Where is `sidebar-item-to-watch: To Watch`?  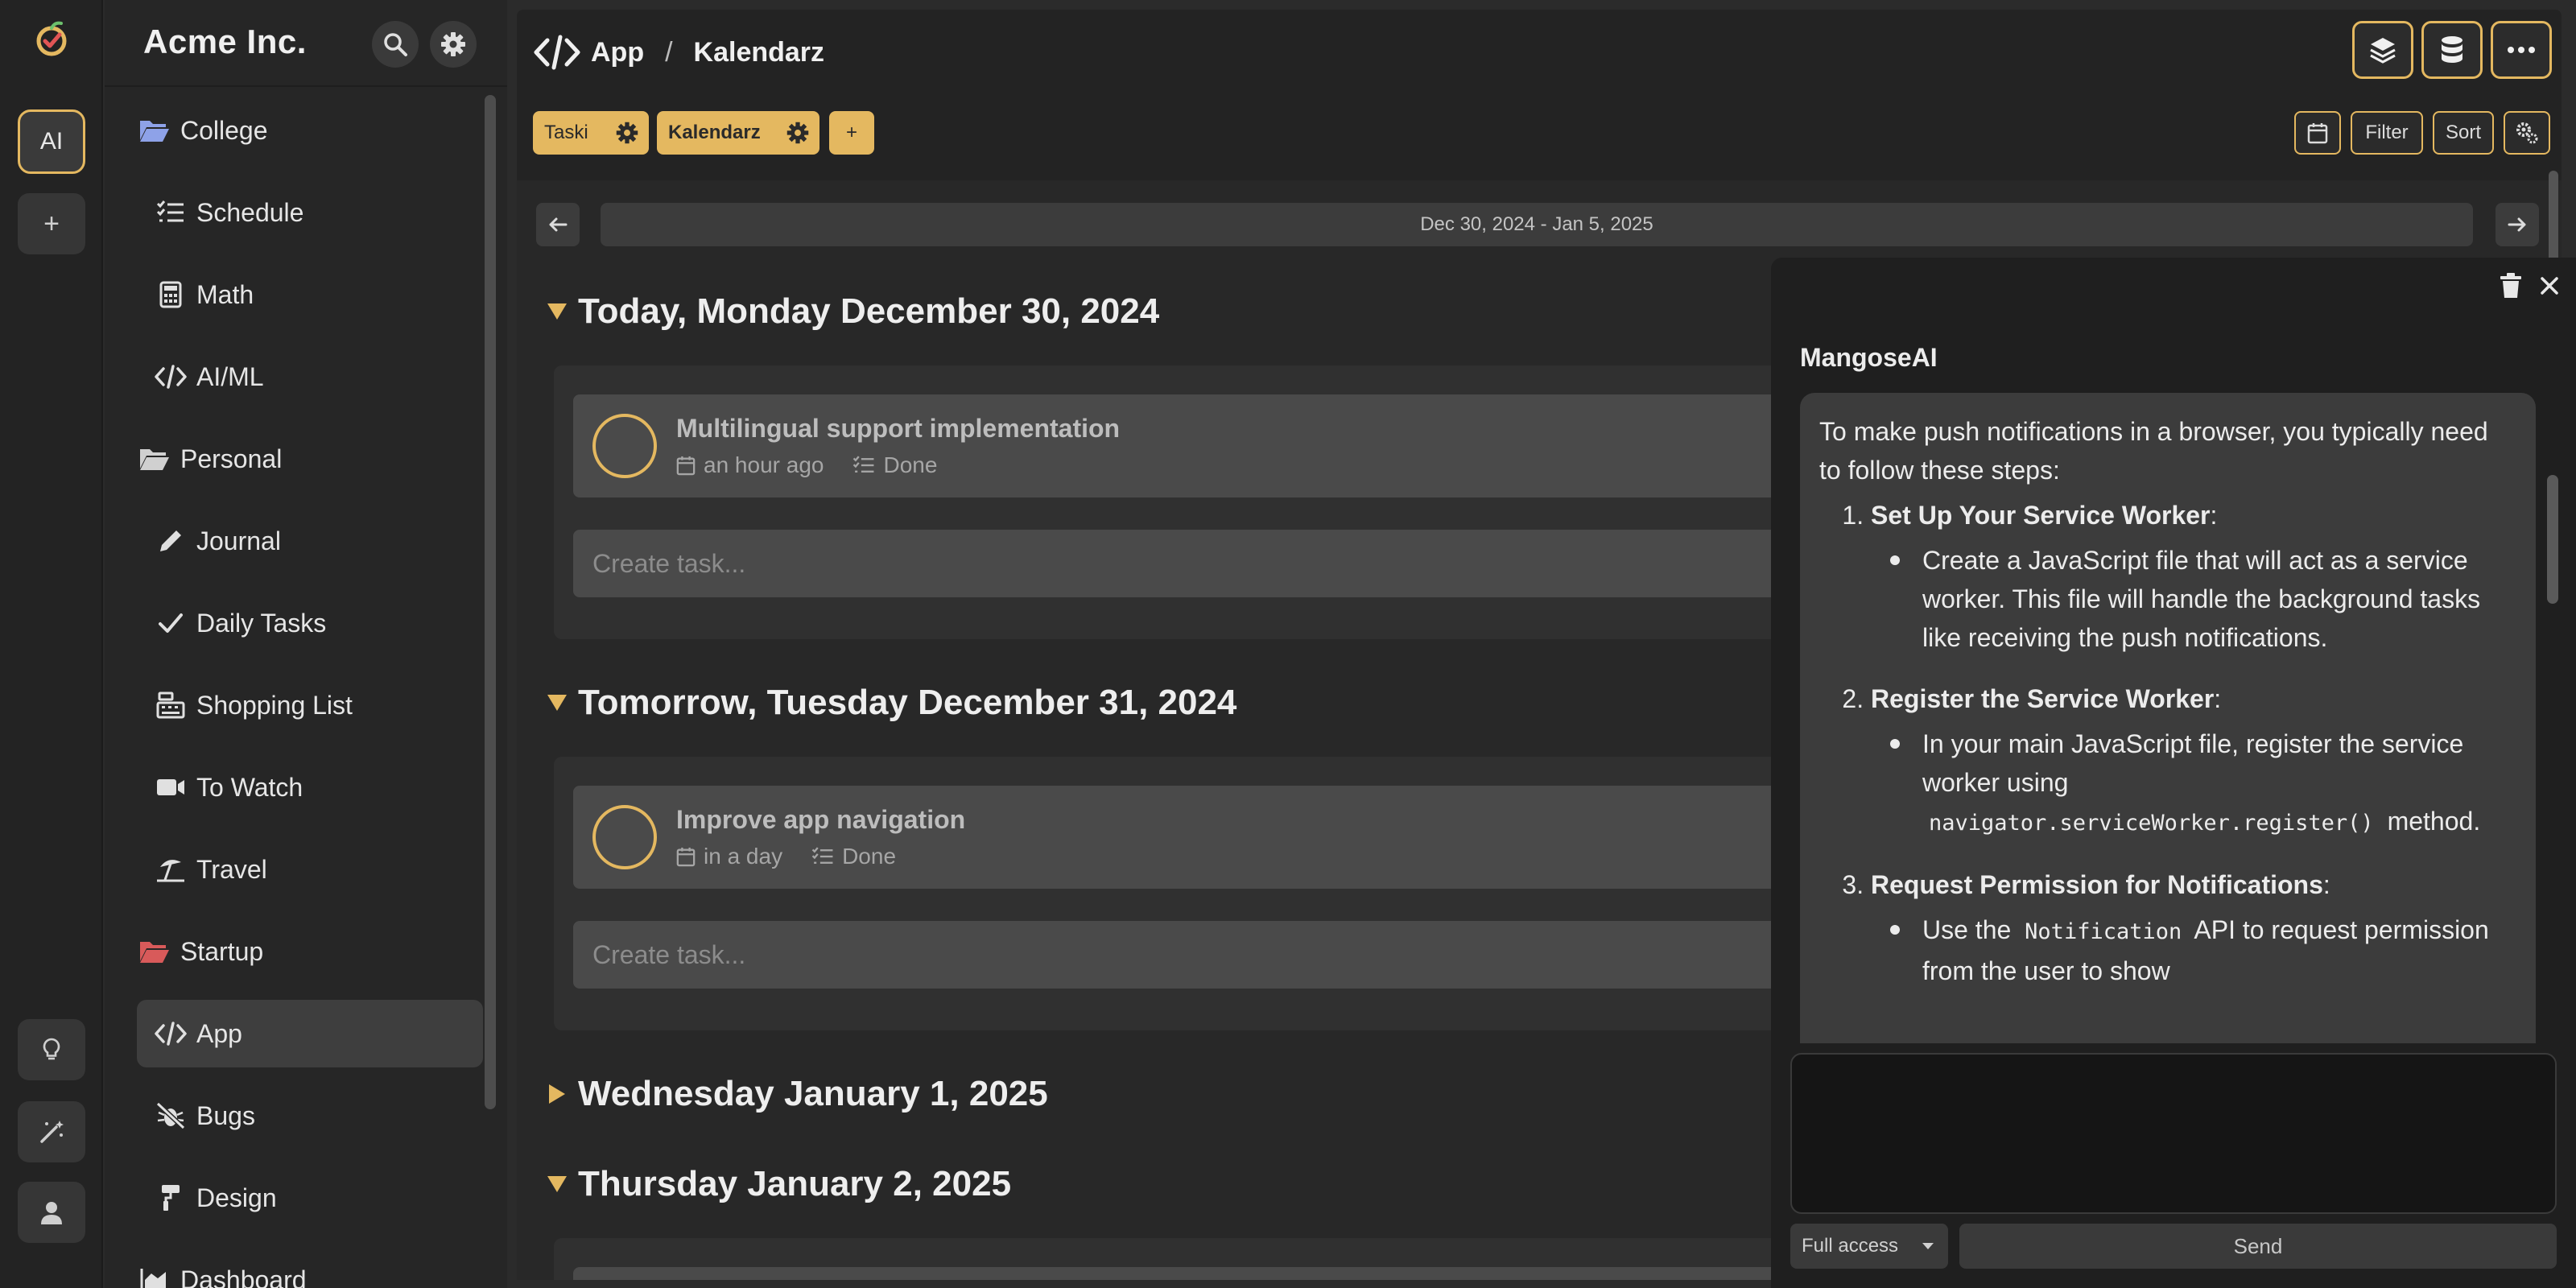 sidebar-item-to-watch: To Watch is located at coordinates (310, 787).